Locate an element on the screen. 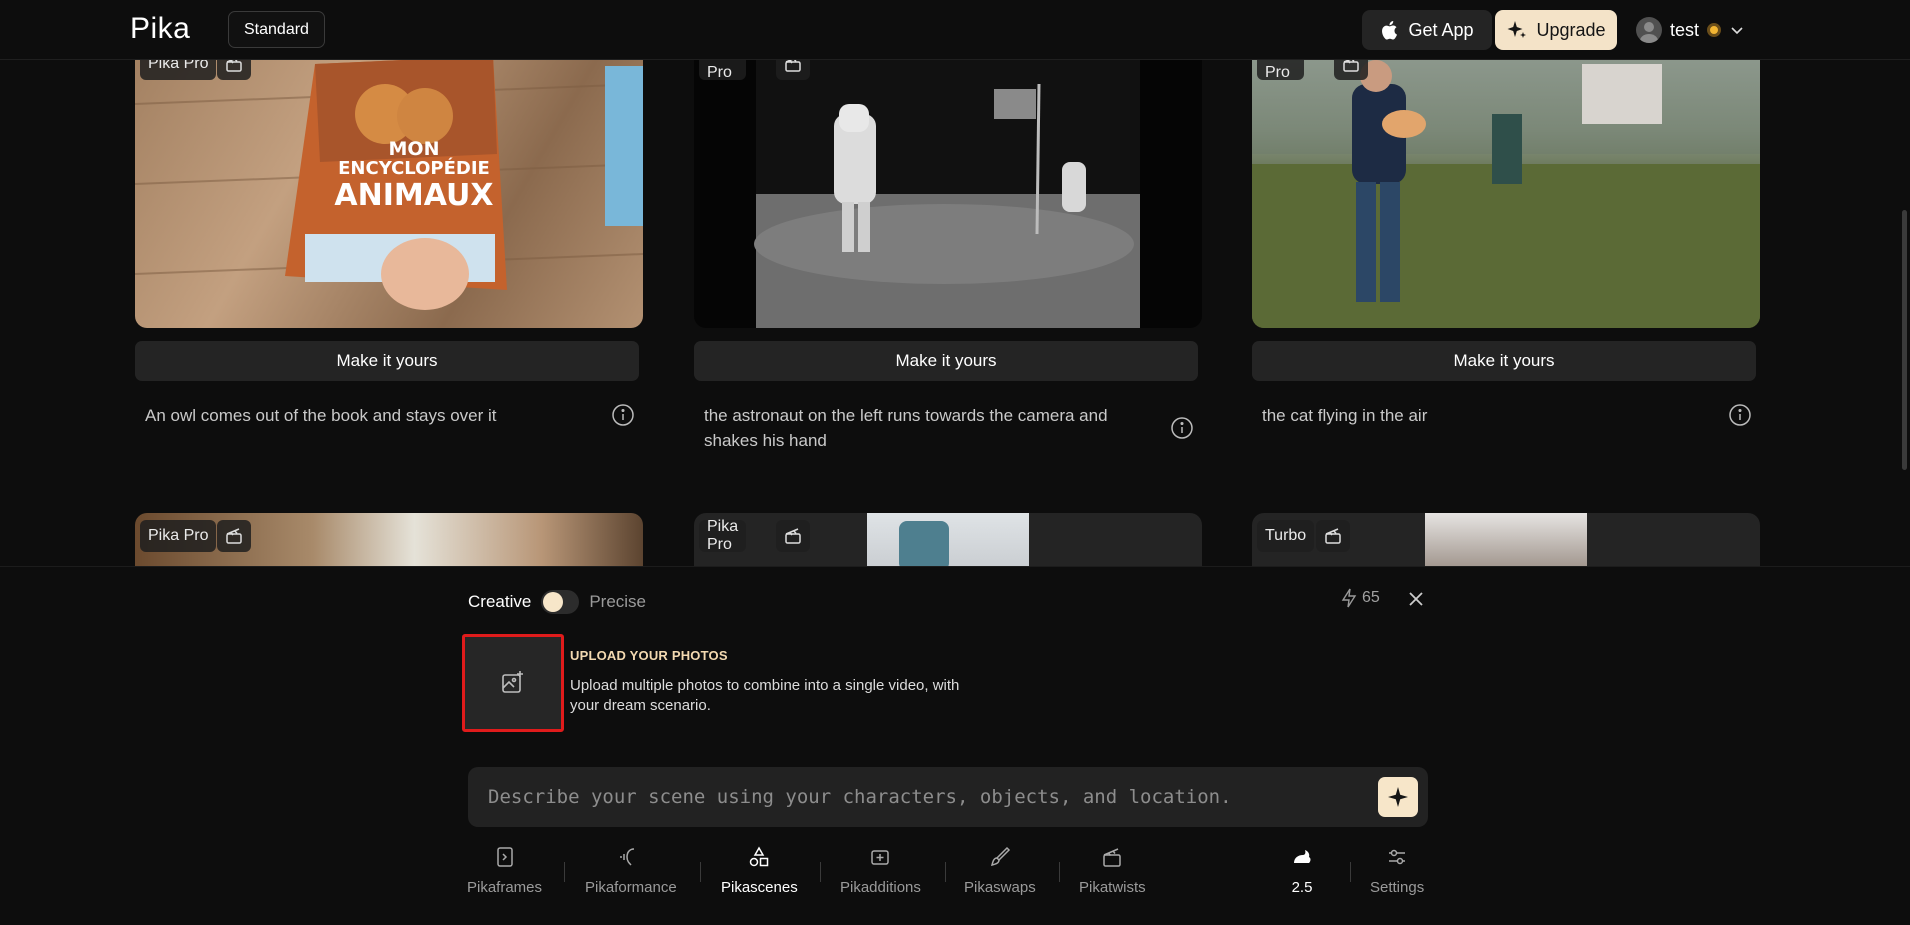  upgrade-button: Upgrade is located at coordinates (1556, 30).